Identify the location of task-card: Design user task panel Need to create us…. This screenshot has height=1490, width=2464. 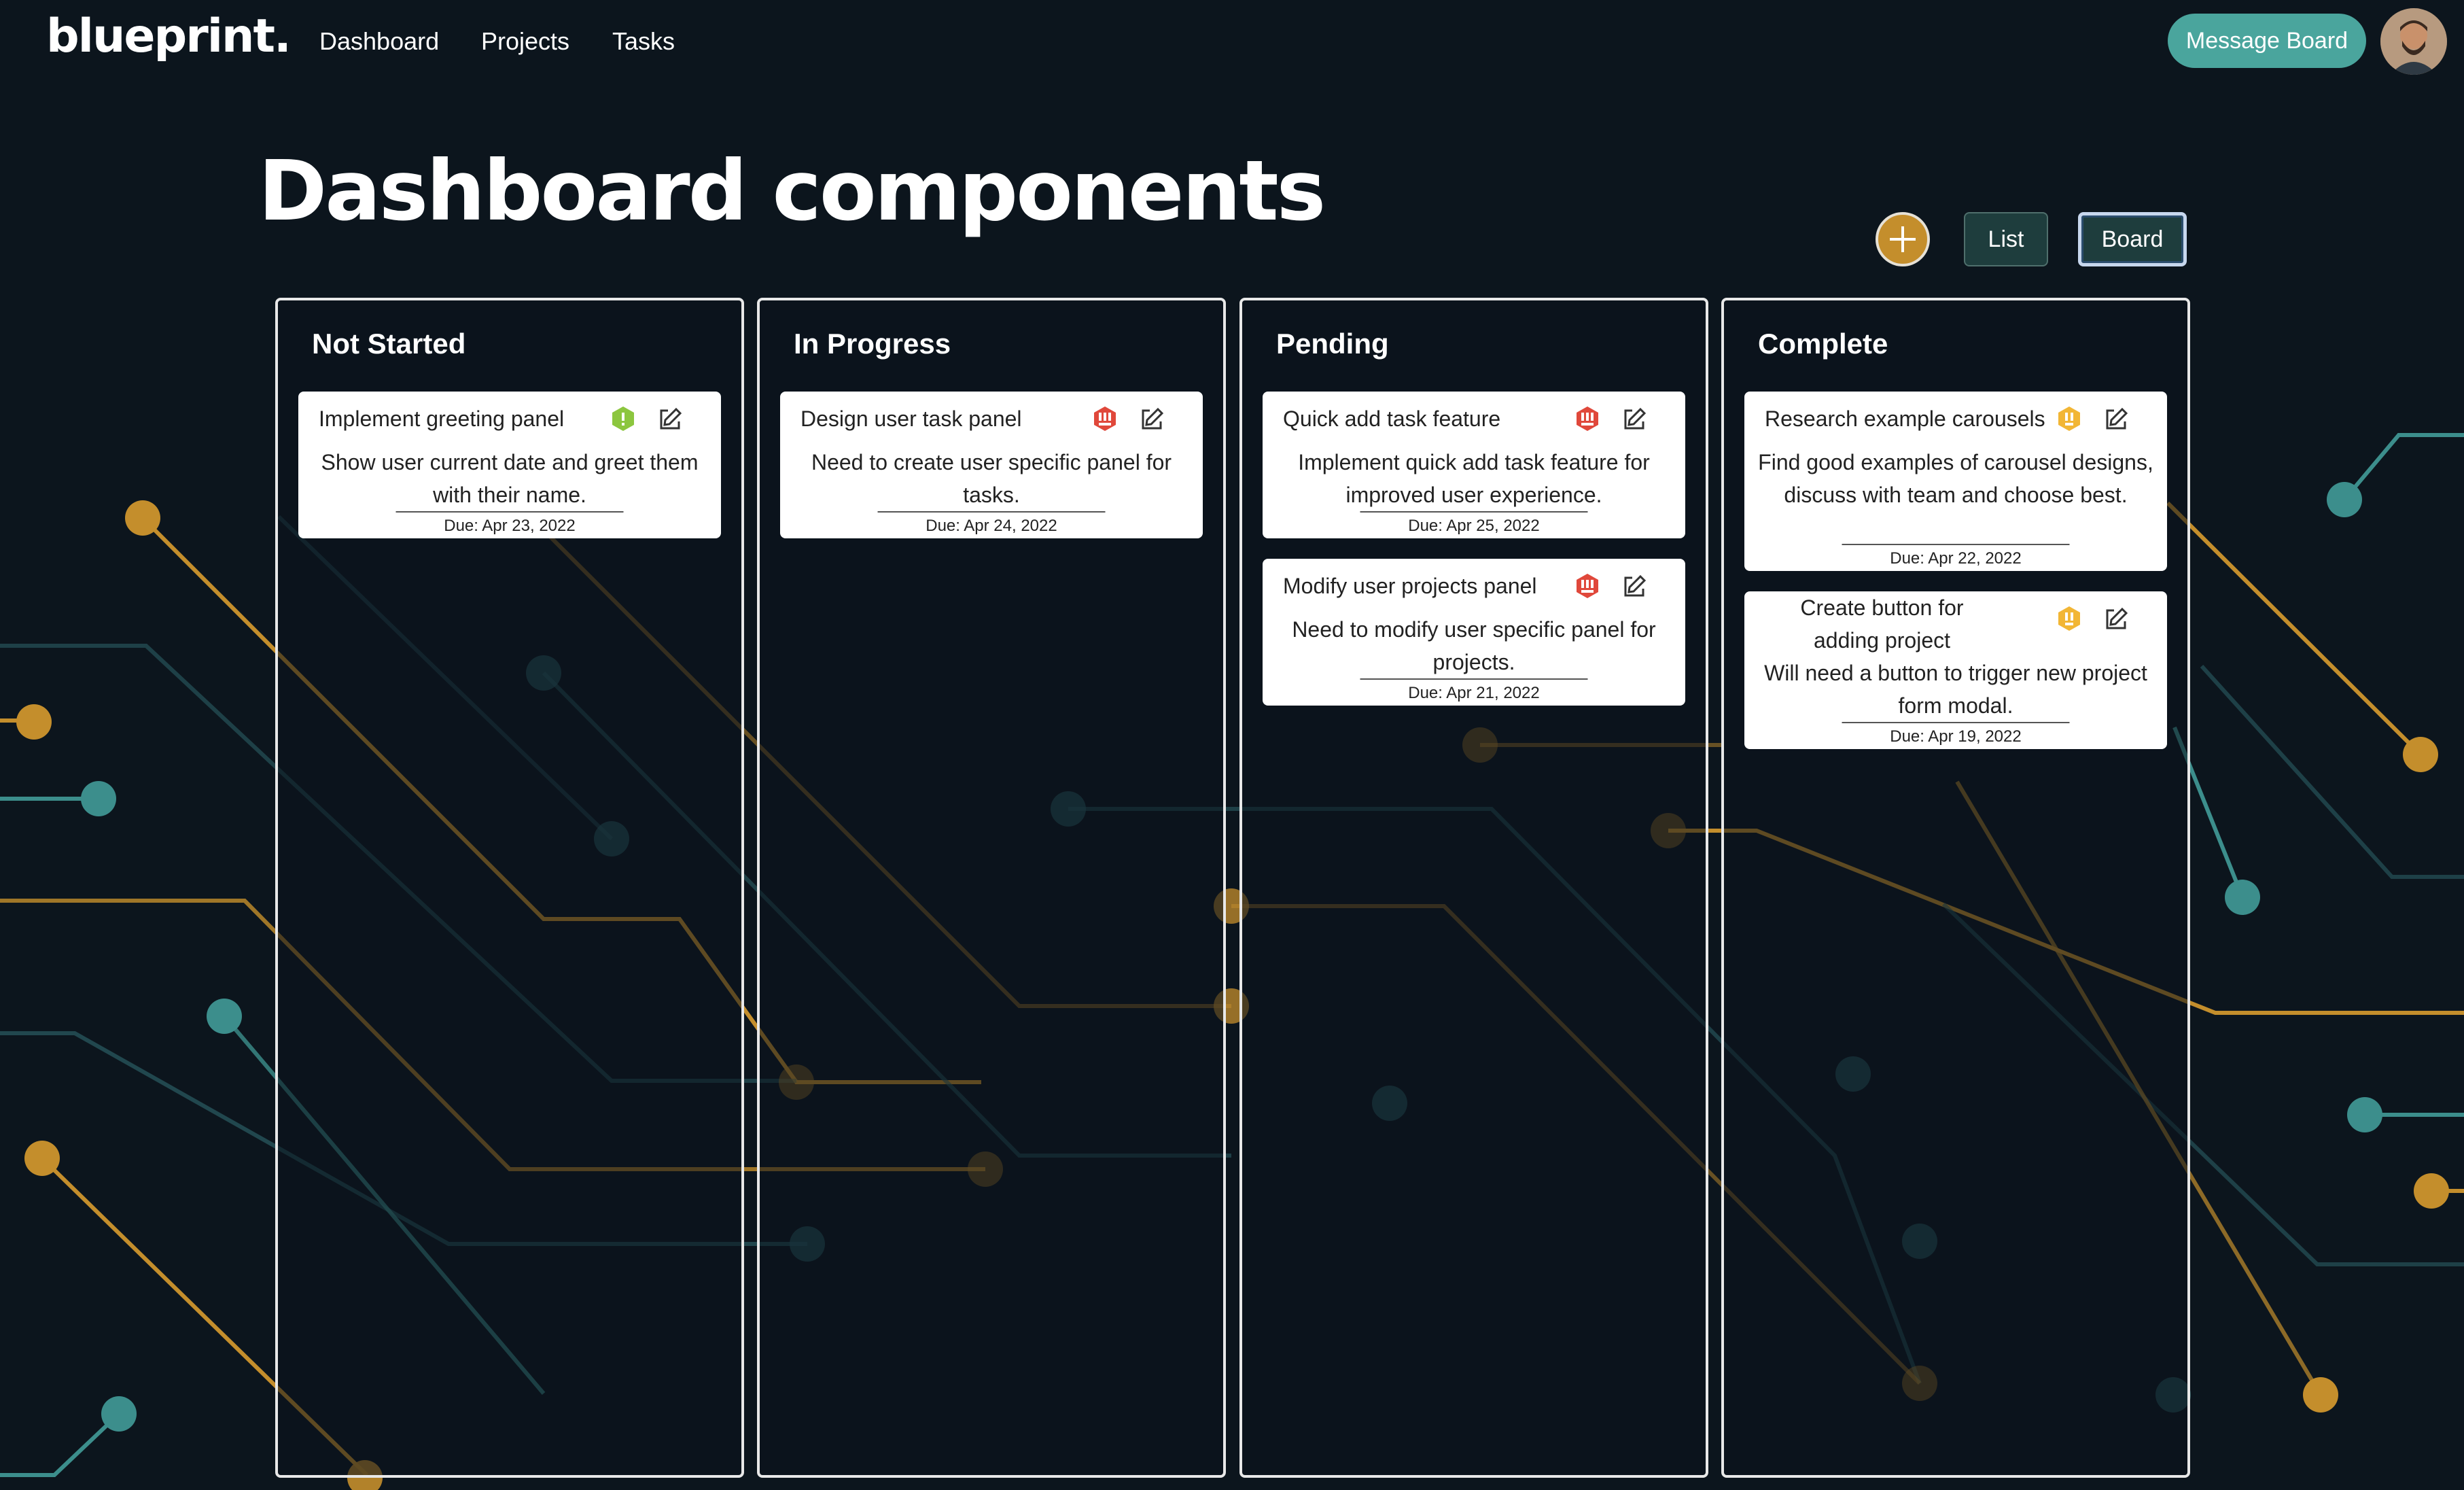
(991, 465).